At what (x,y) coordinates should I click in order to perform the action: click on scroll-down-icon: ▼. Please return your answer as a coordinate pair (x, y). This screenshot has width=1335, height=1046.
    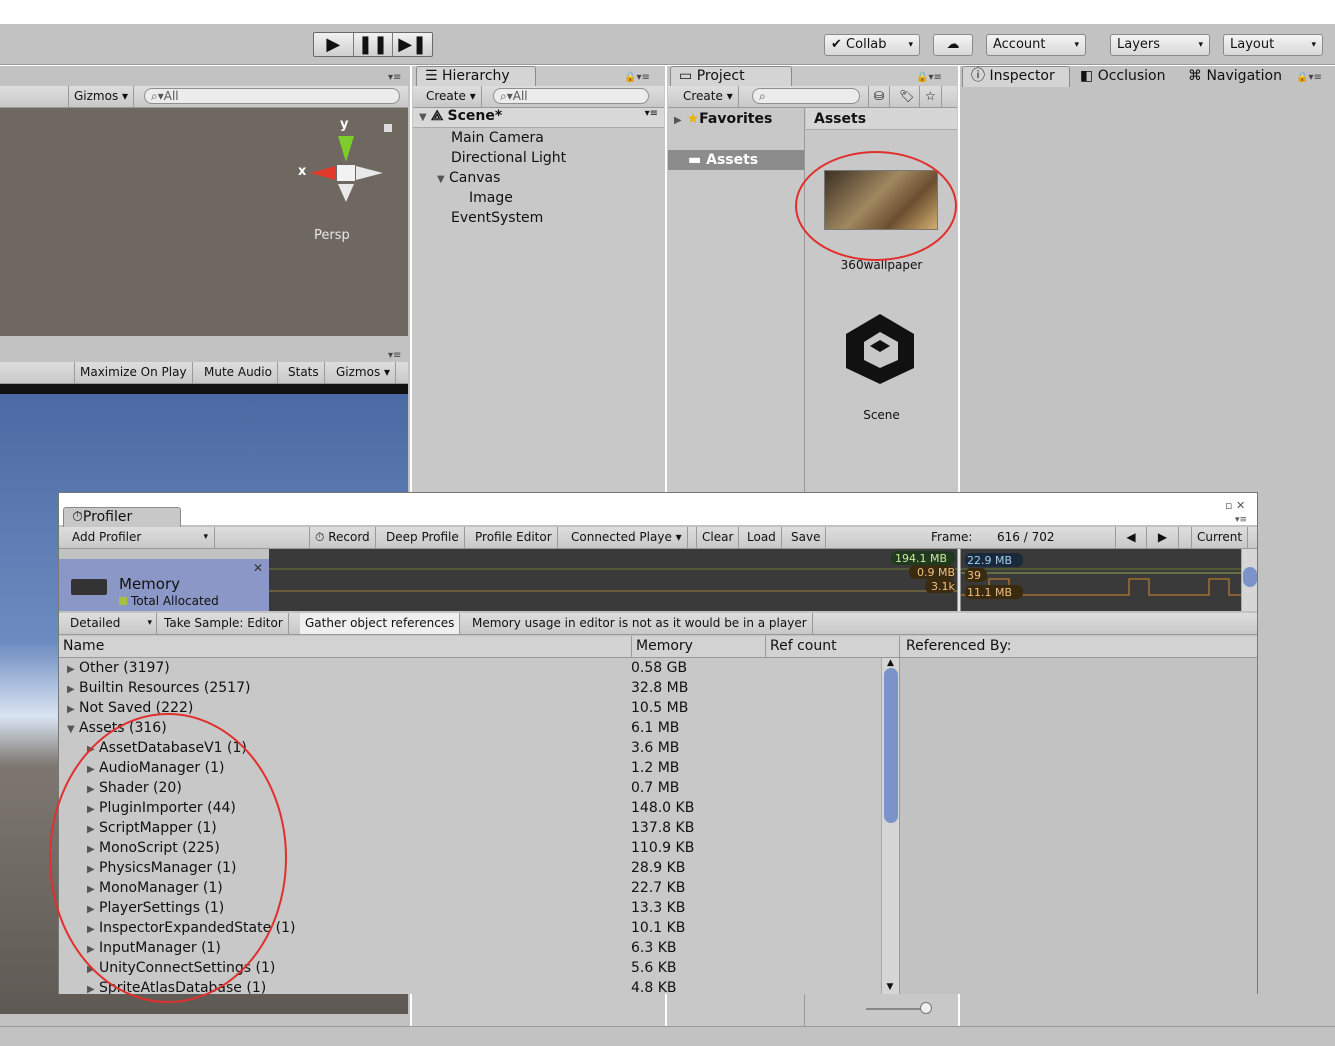
    Looking at the image, I should click on (890, 987).